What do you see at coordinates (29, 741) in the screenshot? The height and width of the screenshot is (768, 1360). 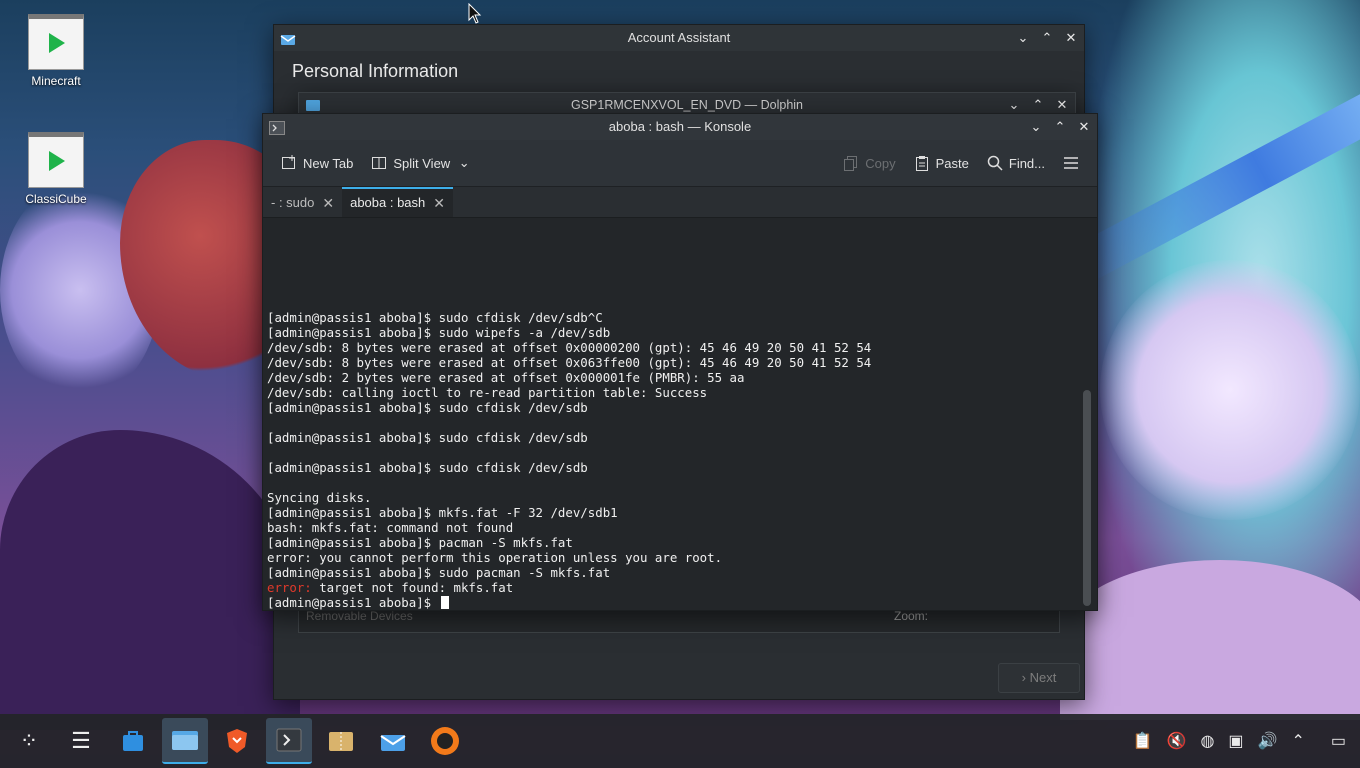 I see `app-launcher-icon: ⁘` at bounding box center [29, 741].